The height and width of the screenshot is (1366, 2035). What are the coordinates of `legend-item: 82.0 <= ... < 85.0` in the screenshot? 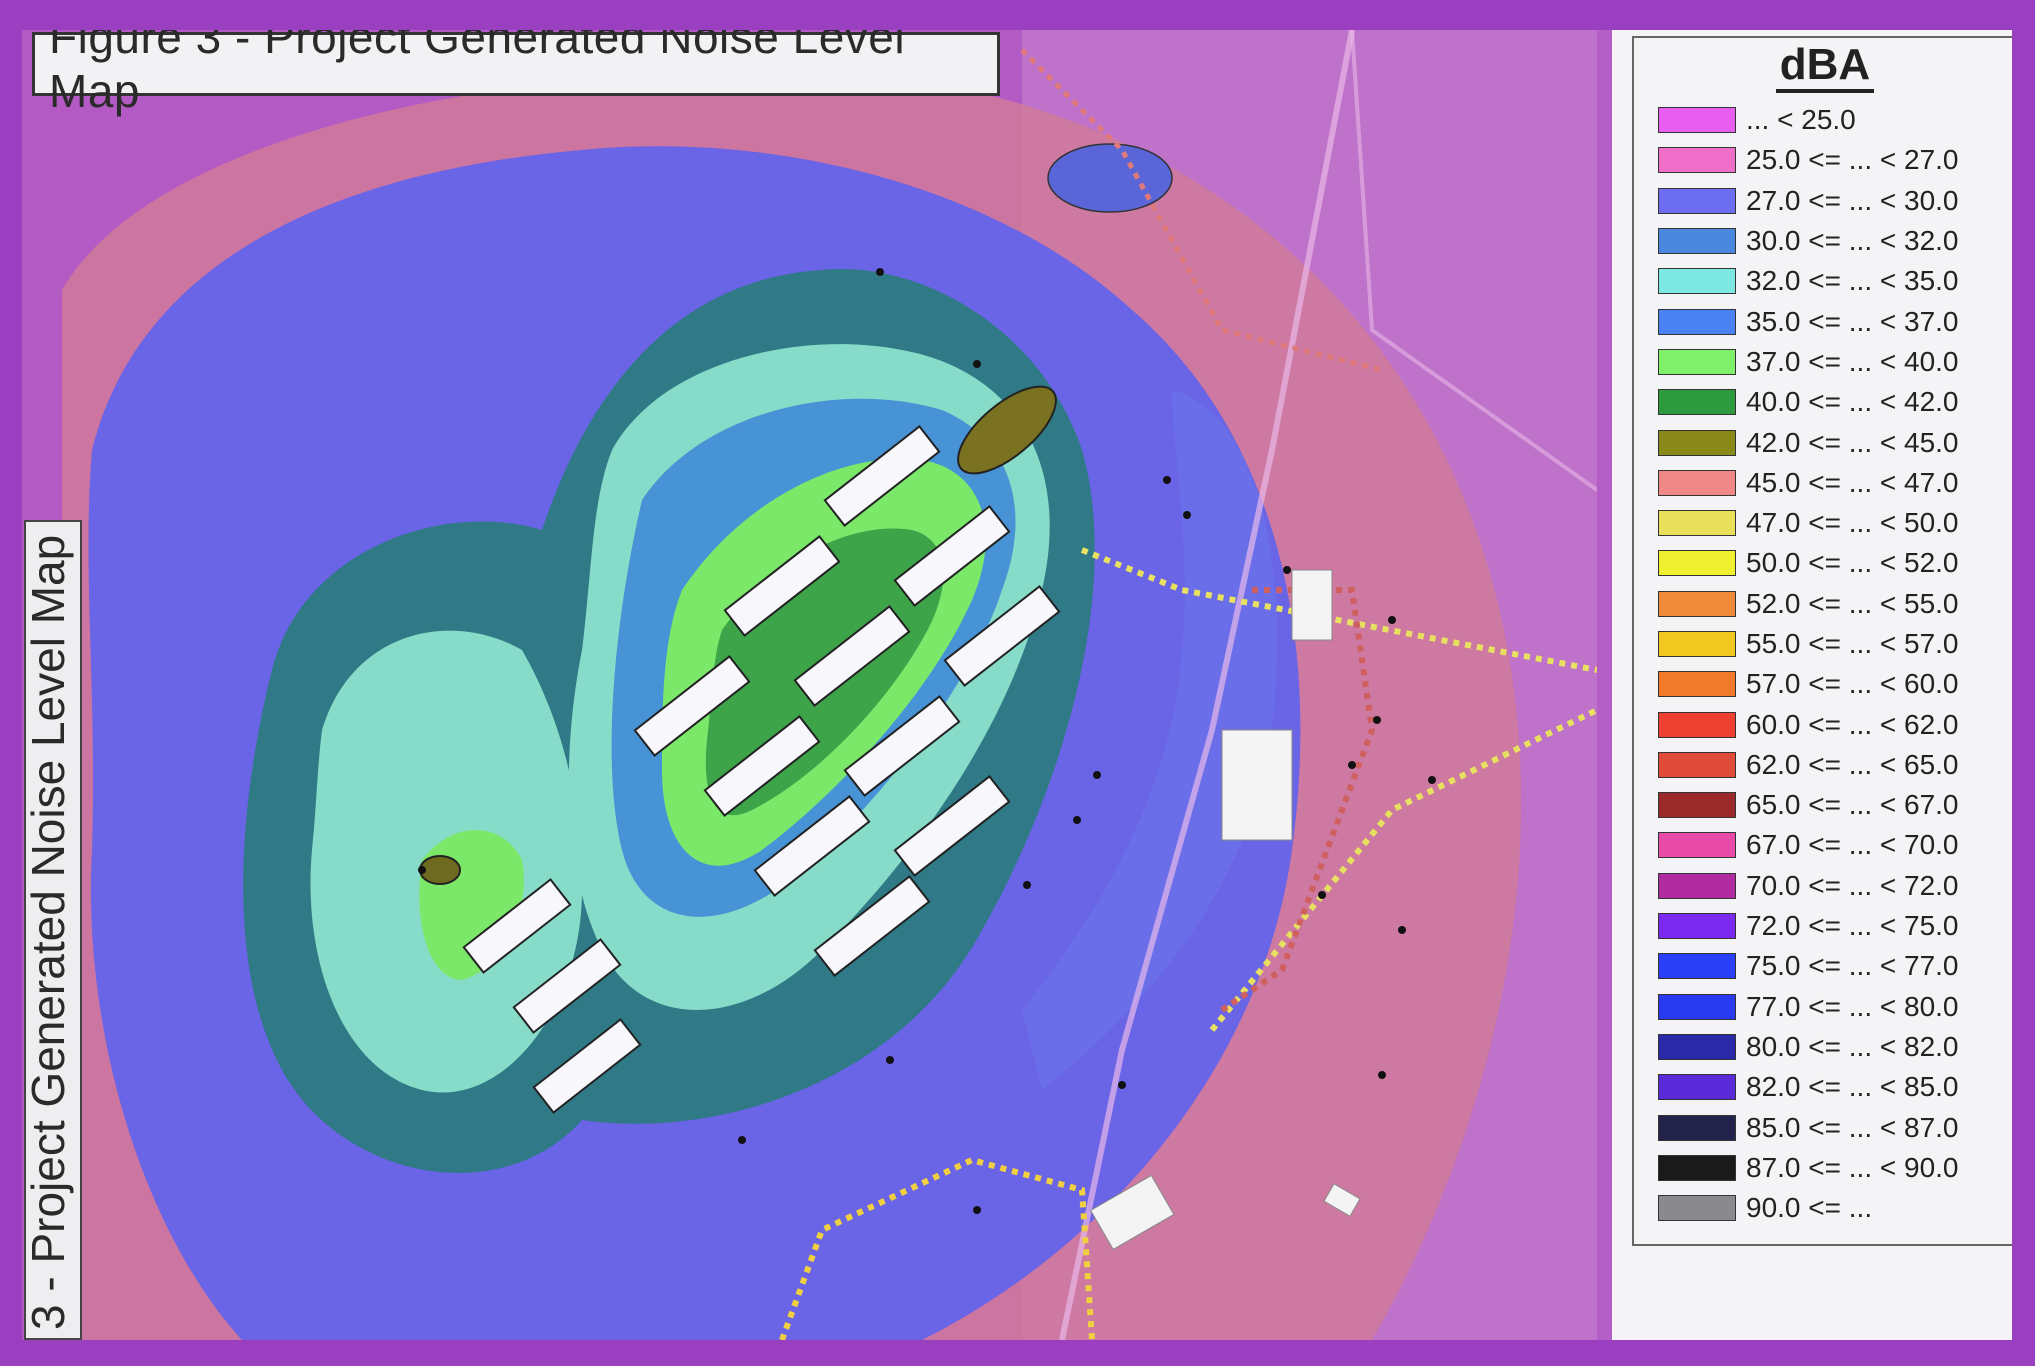 It's located at (1808, 1087).